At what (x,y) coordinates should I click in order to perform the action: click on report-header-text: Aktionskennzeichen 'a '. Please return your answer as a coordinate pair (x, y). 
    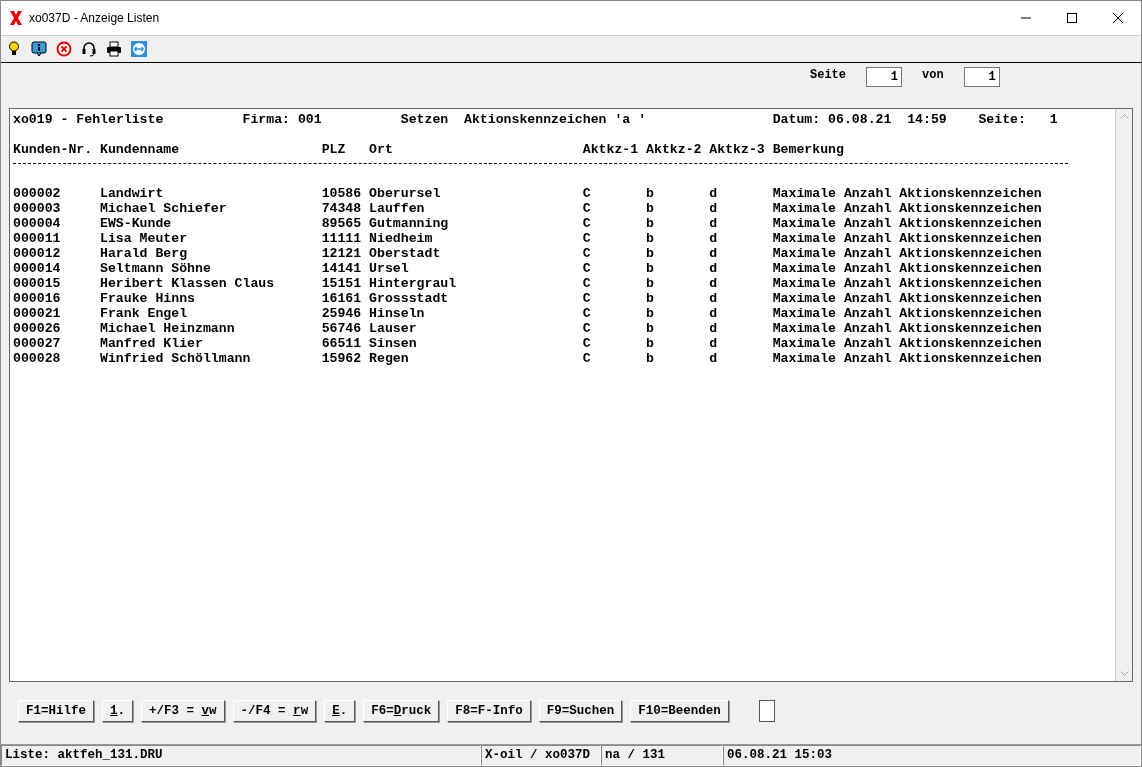
    Looking at the image, I should click on (556, 119).